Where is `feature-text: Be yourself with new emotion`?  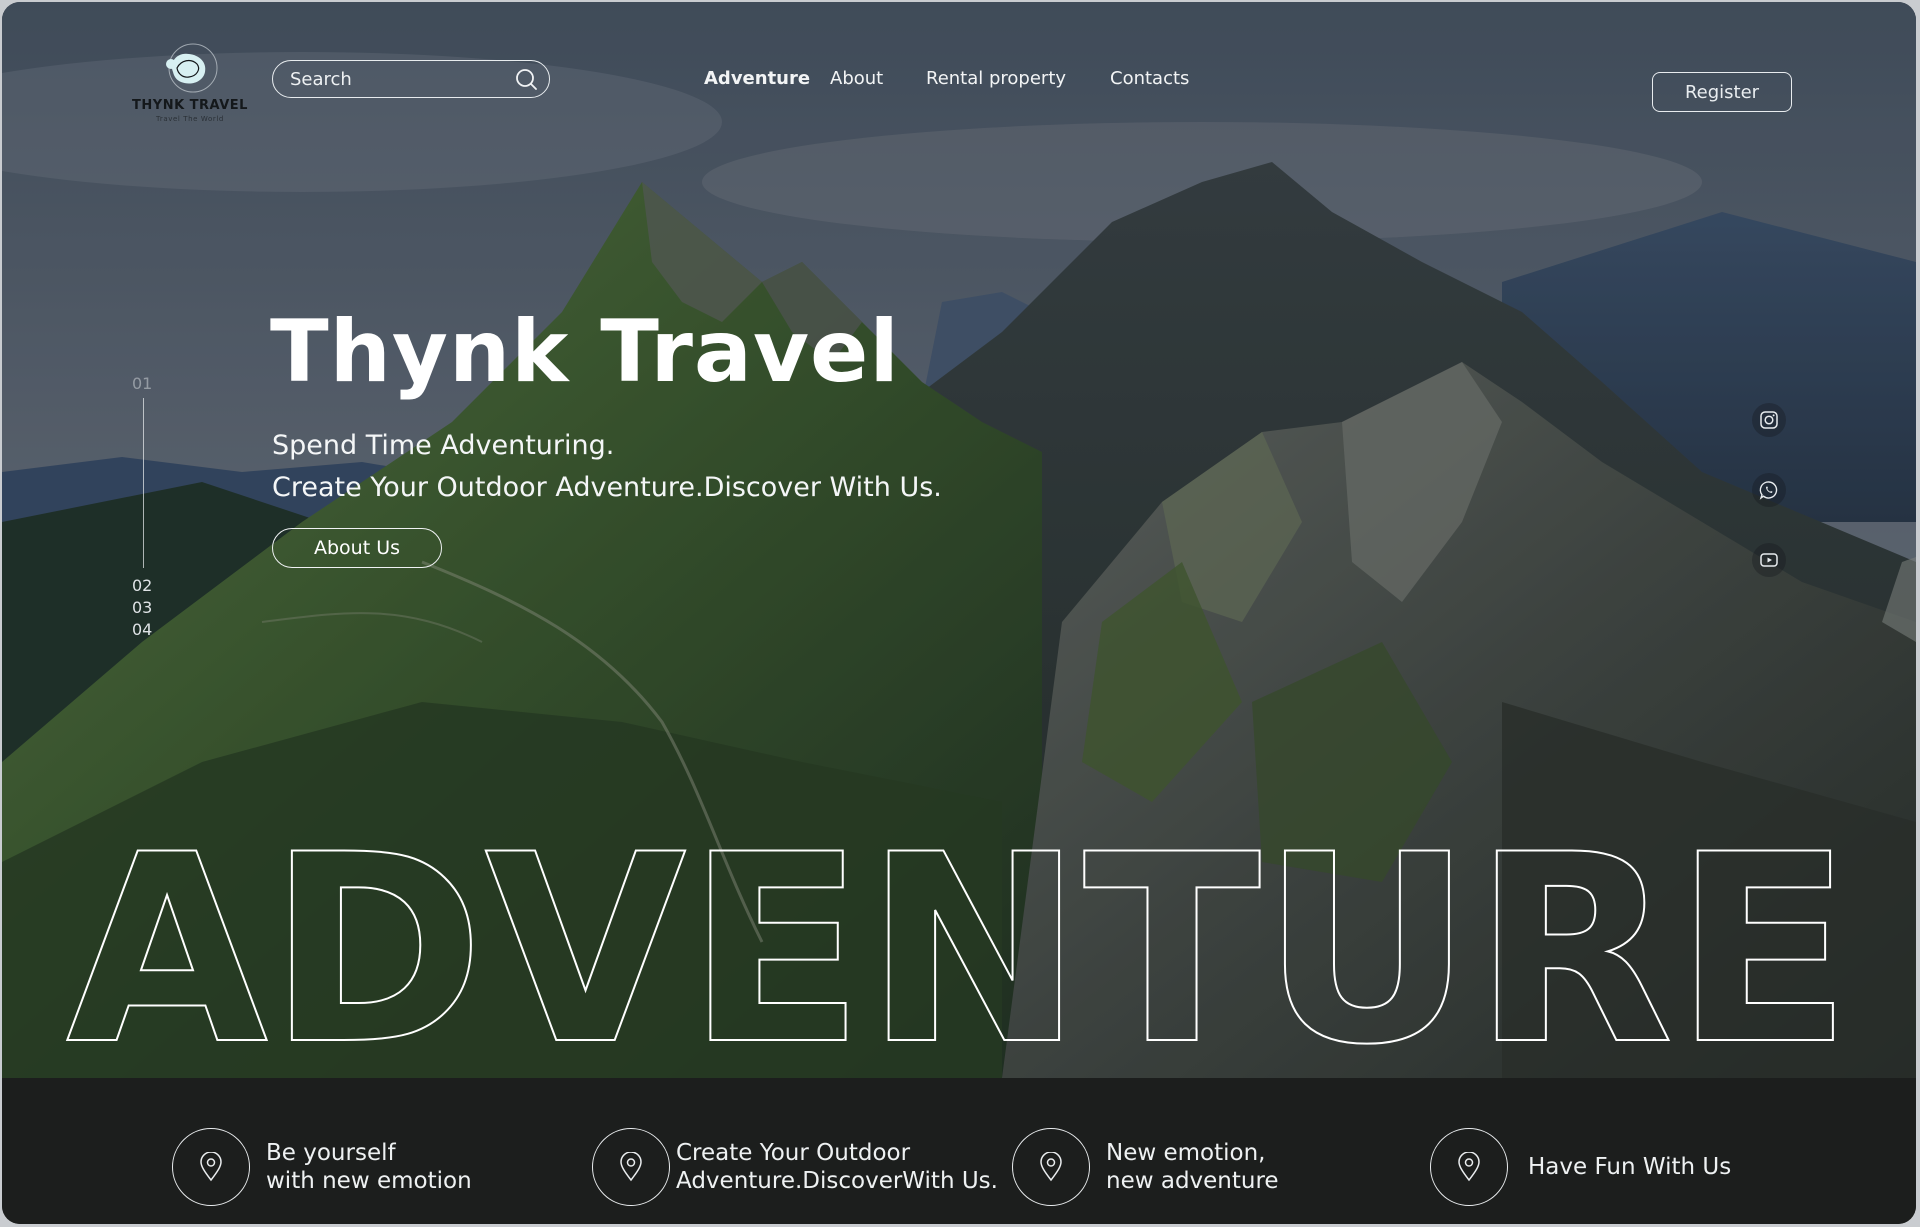
feature-text: Be yourself with new emotion is located at coordinates (369, 1167).